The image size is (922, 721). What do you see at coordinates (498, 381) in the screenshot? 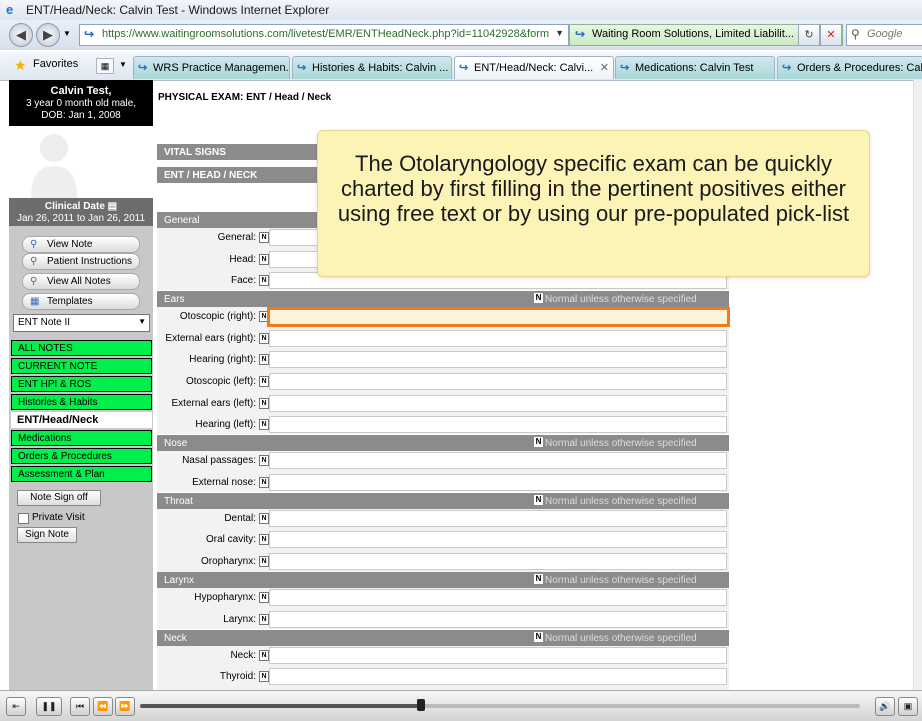
I see `otoscopic-left-field` at bounding box center [498, 381].